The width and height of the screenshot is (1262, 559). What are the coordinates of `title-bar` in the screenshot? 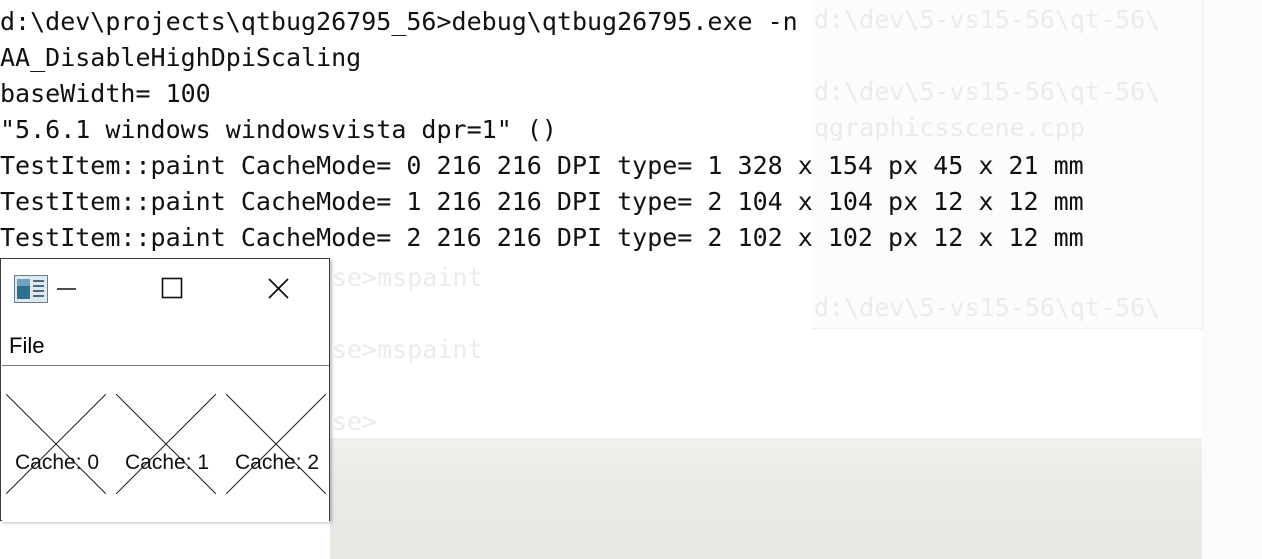 It's located at (165, 287).